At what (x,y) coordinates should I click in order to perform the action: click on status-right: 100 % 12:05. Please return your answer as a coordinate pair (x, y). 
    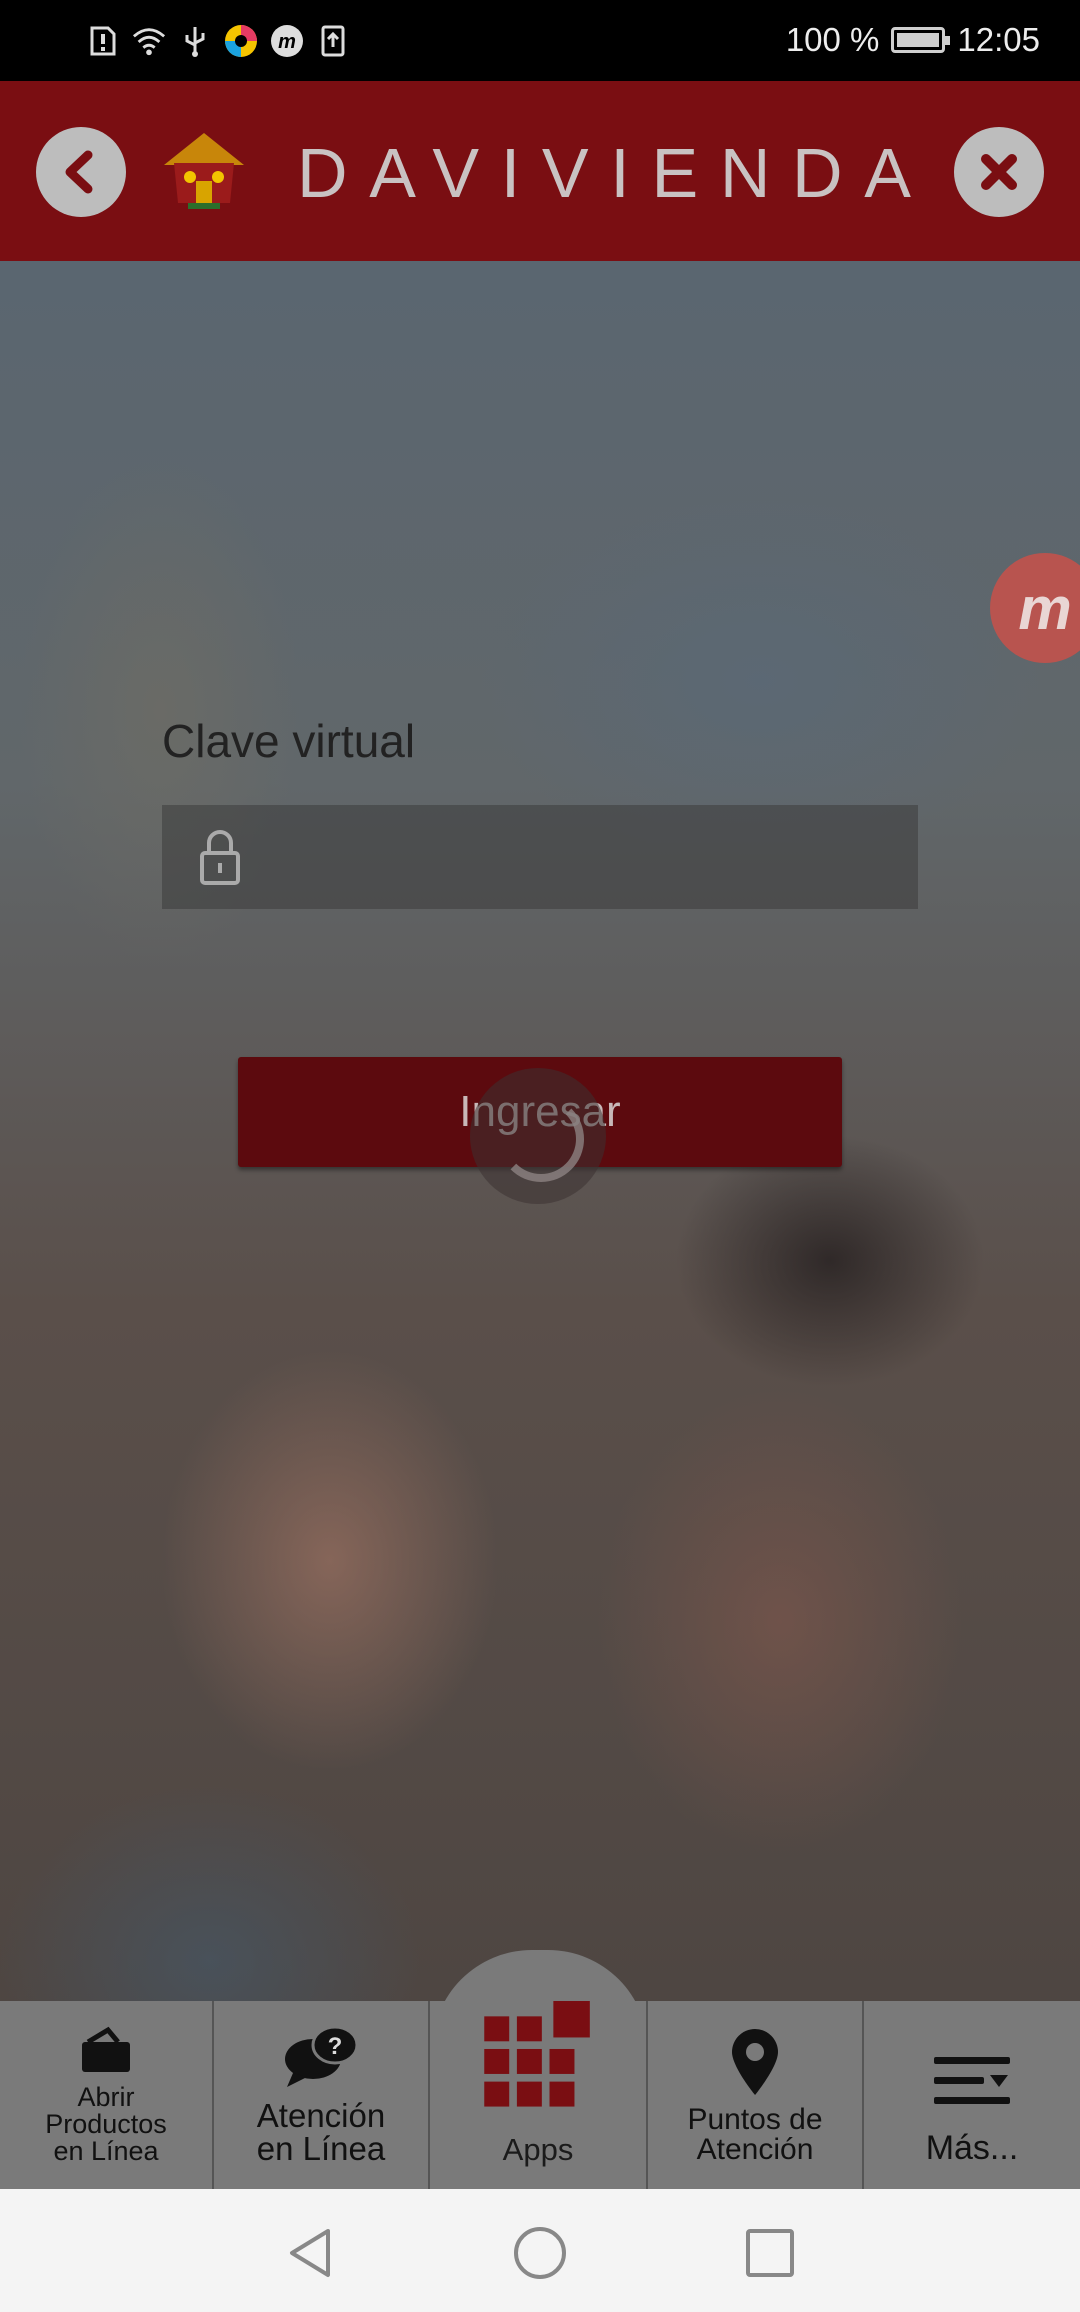
    Looking at the image, I should click on (913, 40).